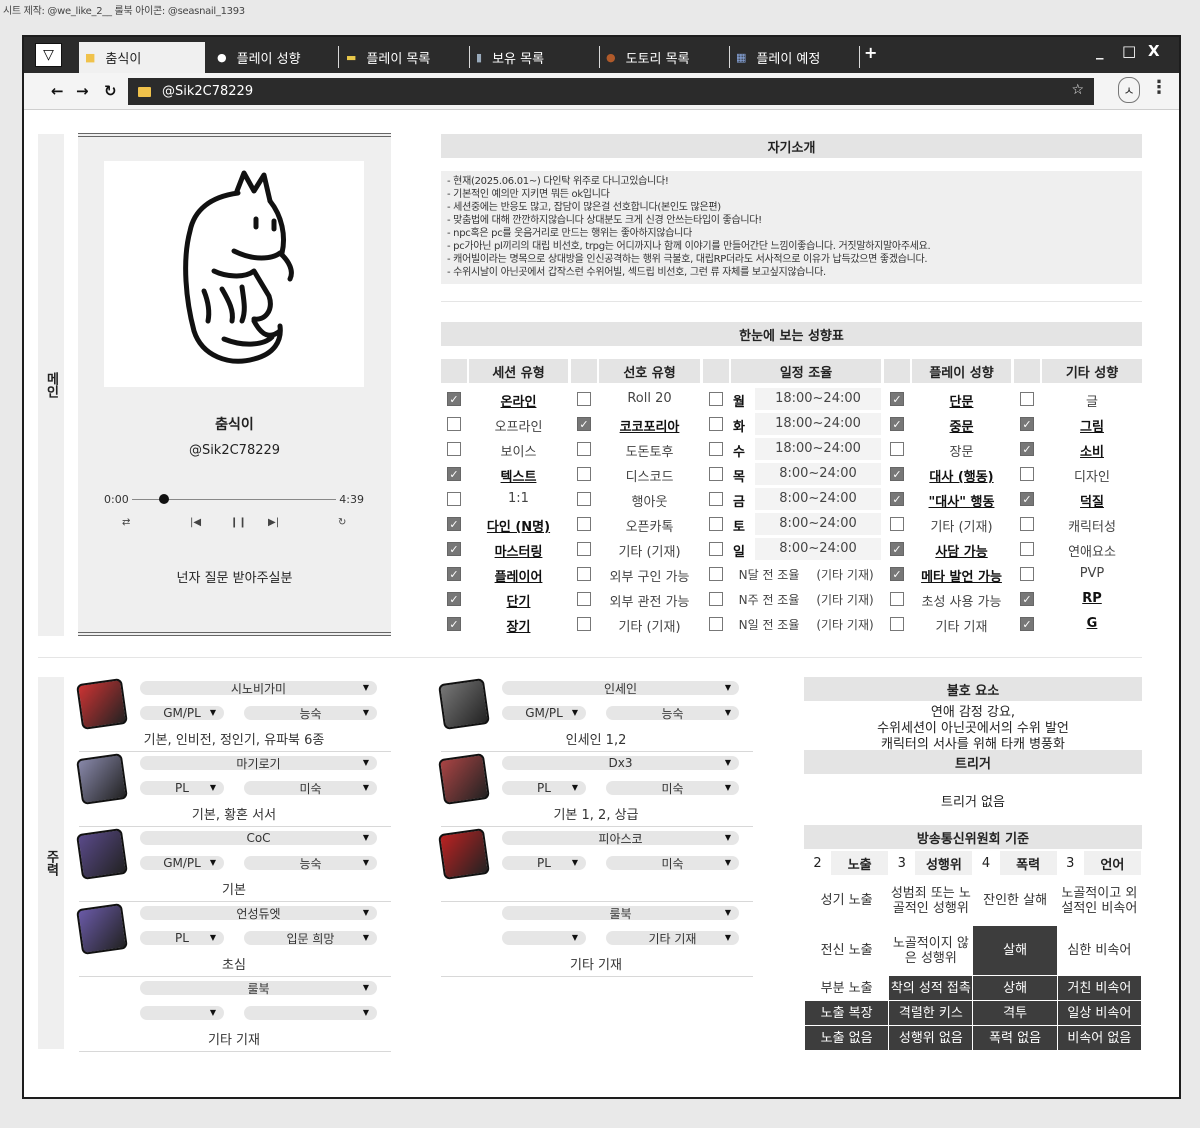 The image size is (1200, 1128). I want to click on seek-handle, so click(163, 499).